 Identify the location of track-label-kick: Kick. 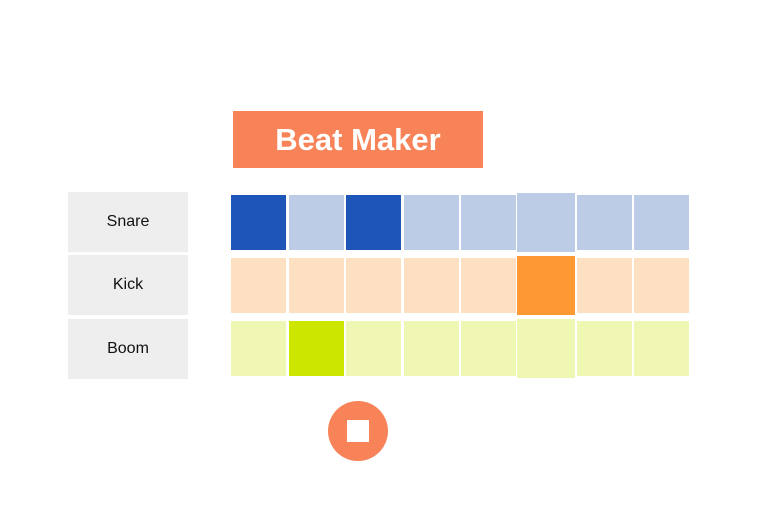
(128, 285).